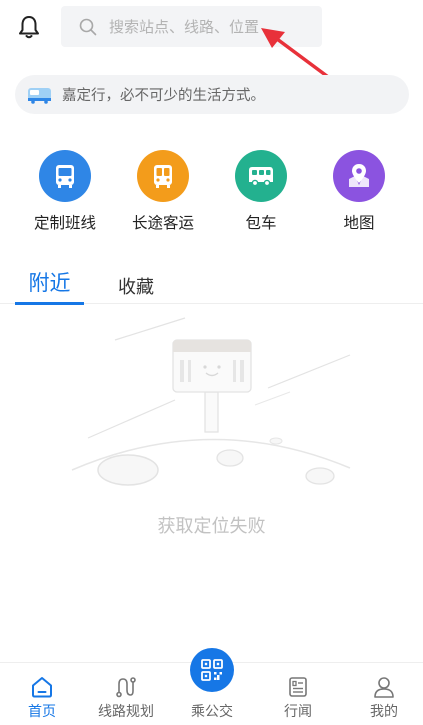 The width and height of the screenshot is (423, 725). I want to click on route-icon, so click(126, 687).